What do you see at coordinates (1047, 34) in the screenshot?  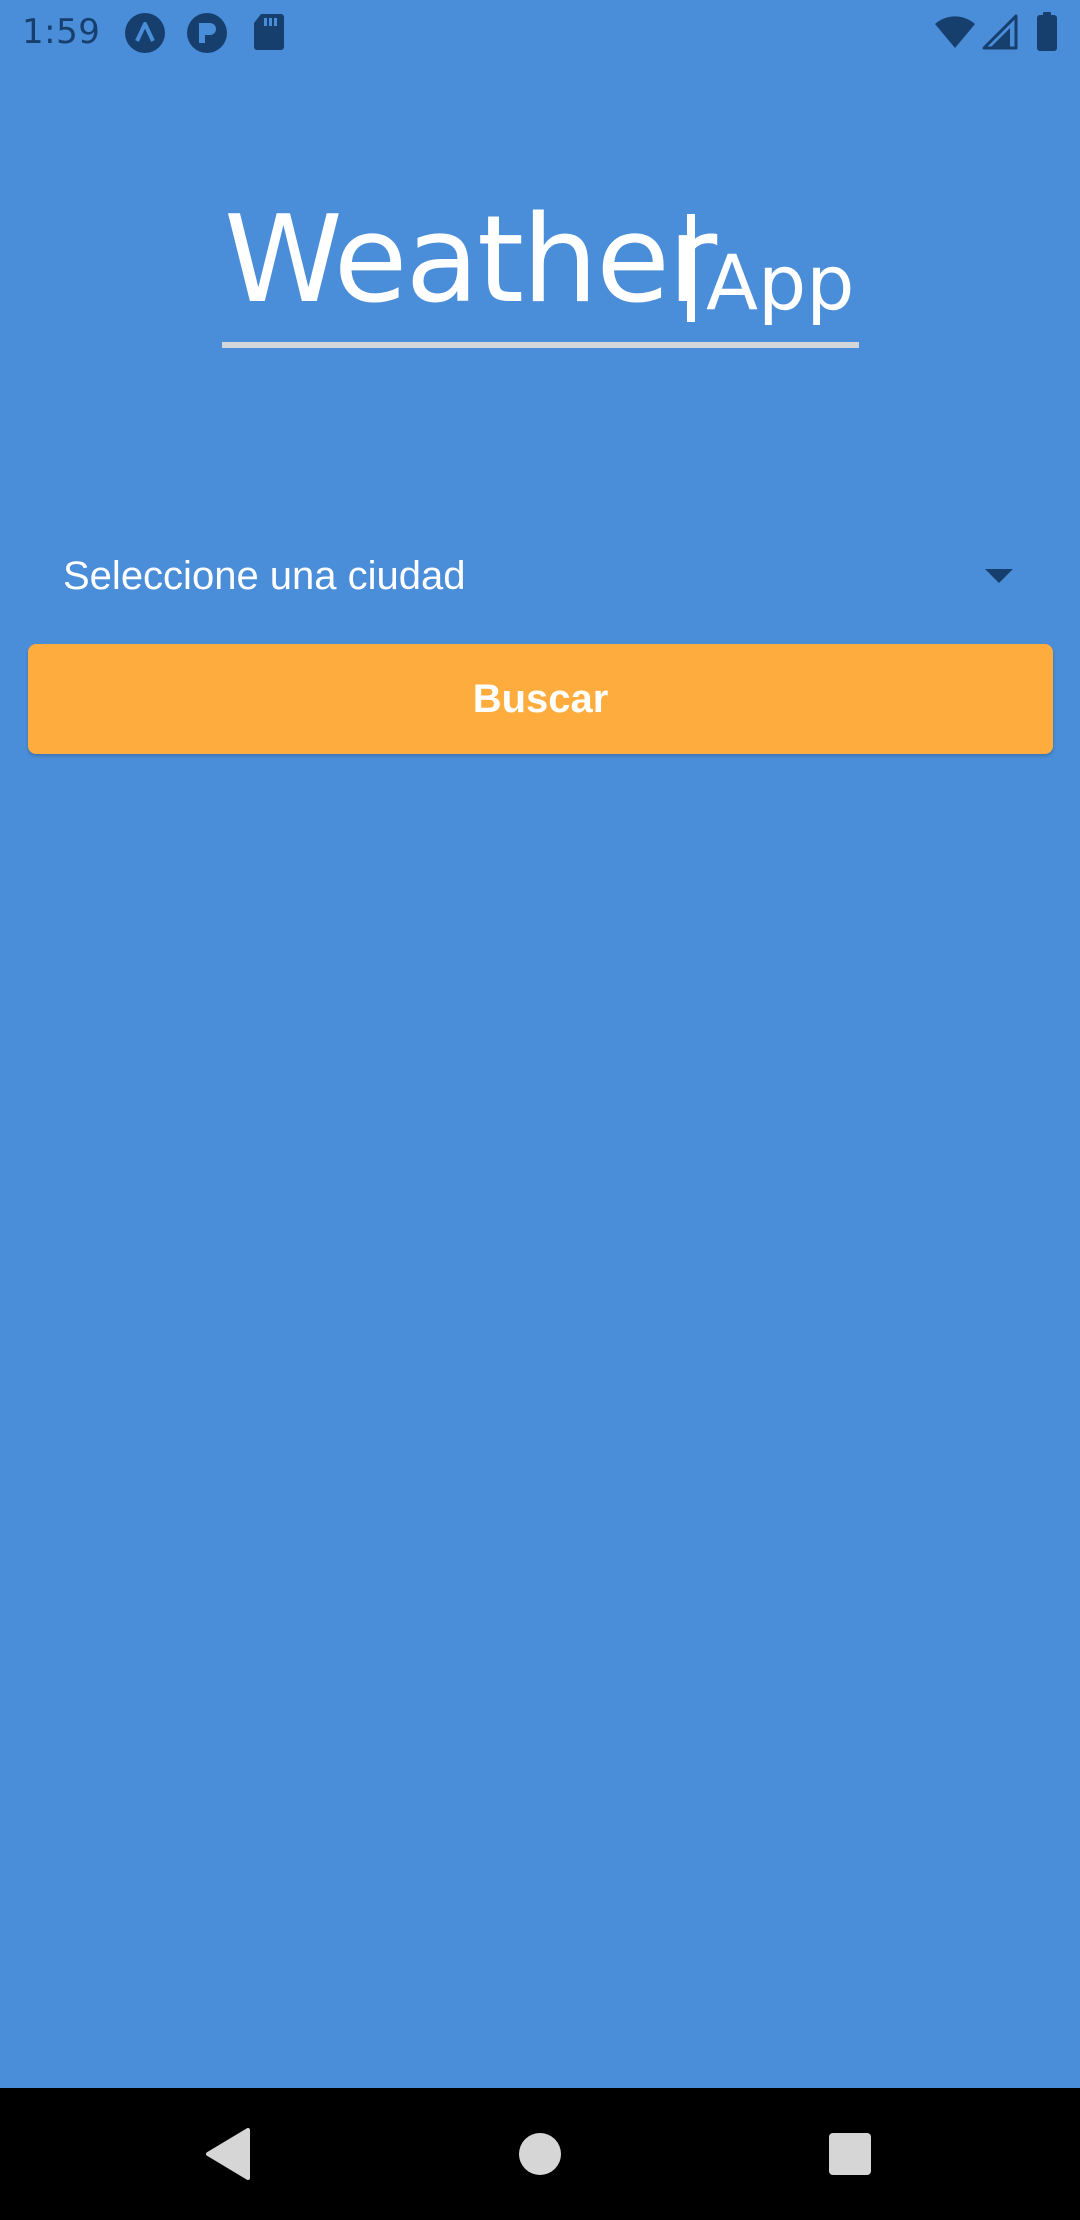 I see `battery-icon` at bounding box center [1047, 34].